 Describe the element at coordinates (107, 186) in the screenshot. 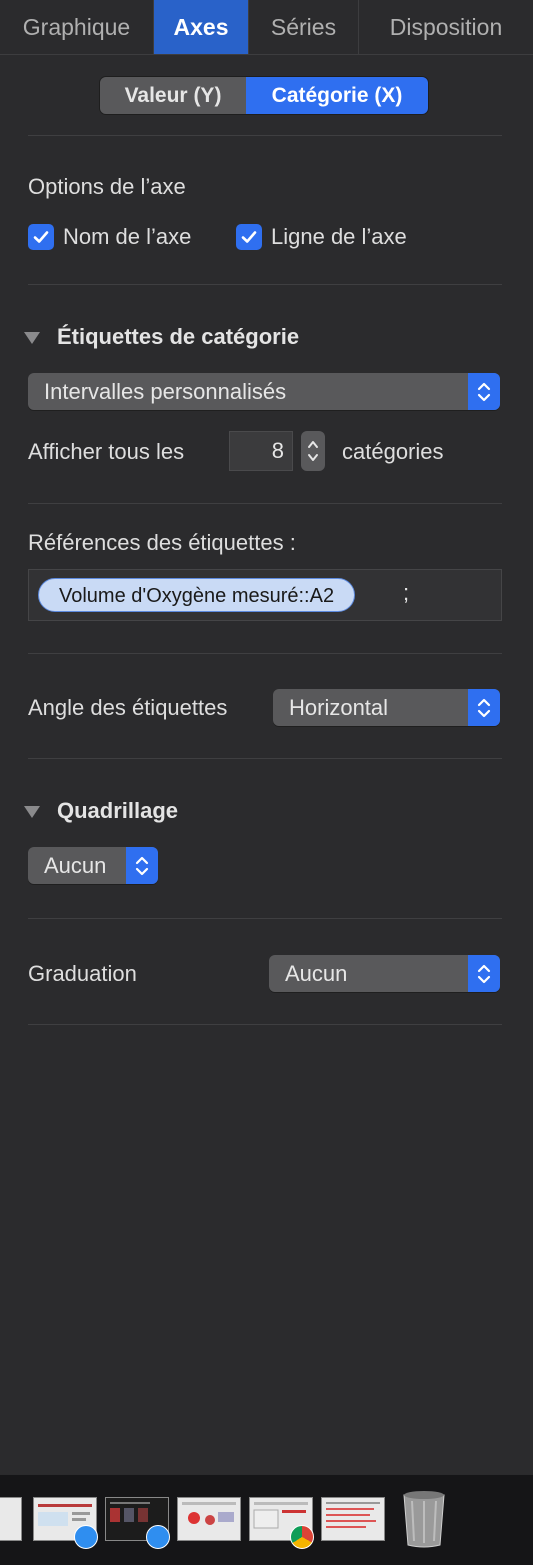

I see `axis-options-heading: Options de l’axe` at that location.